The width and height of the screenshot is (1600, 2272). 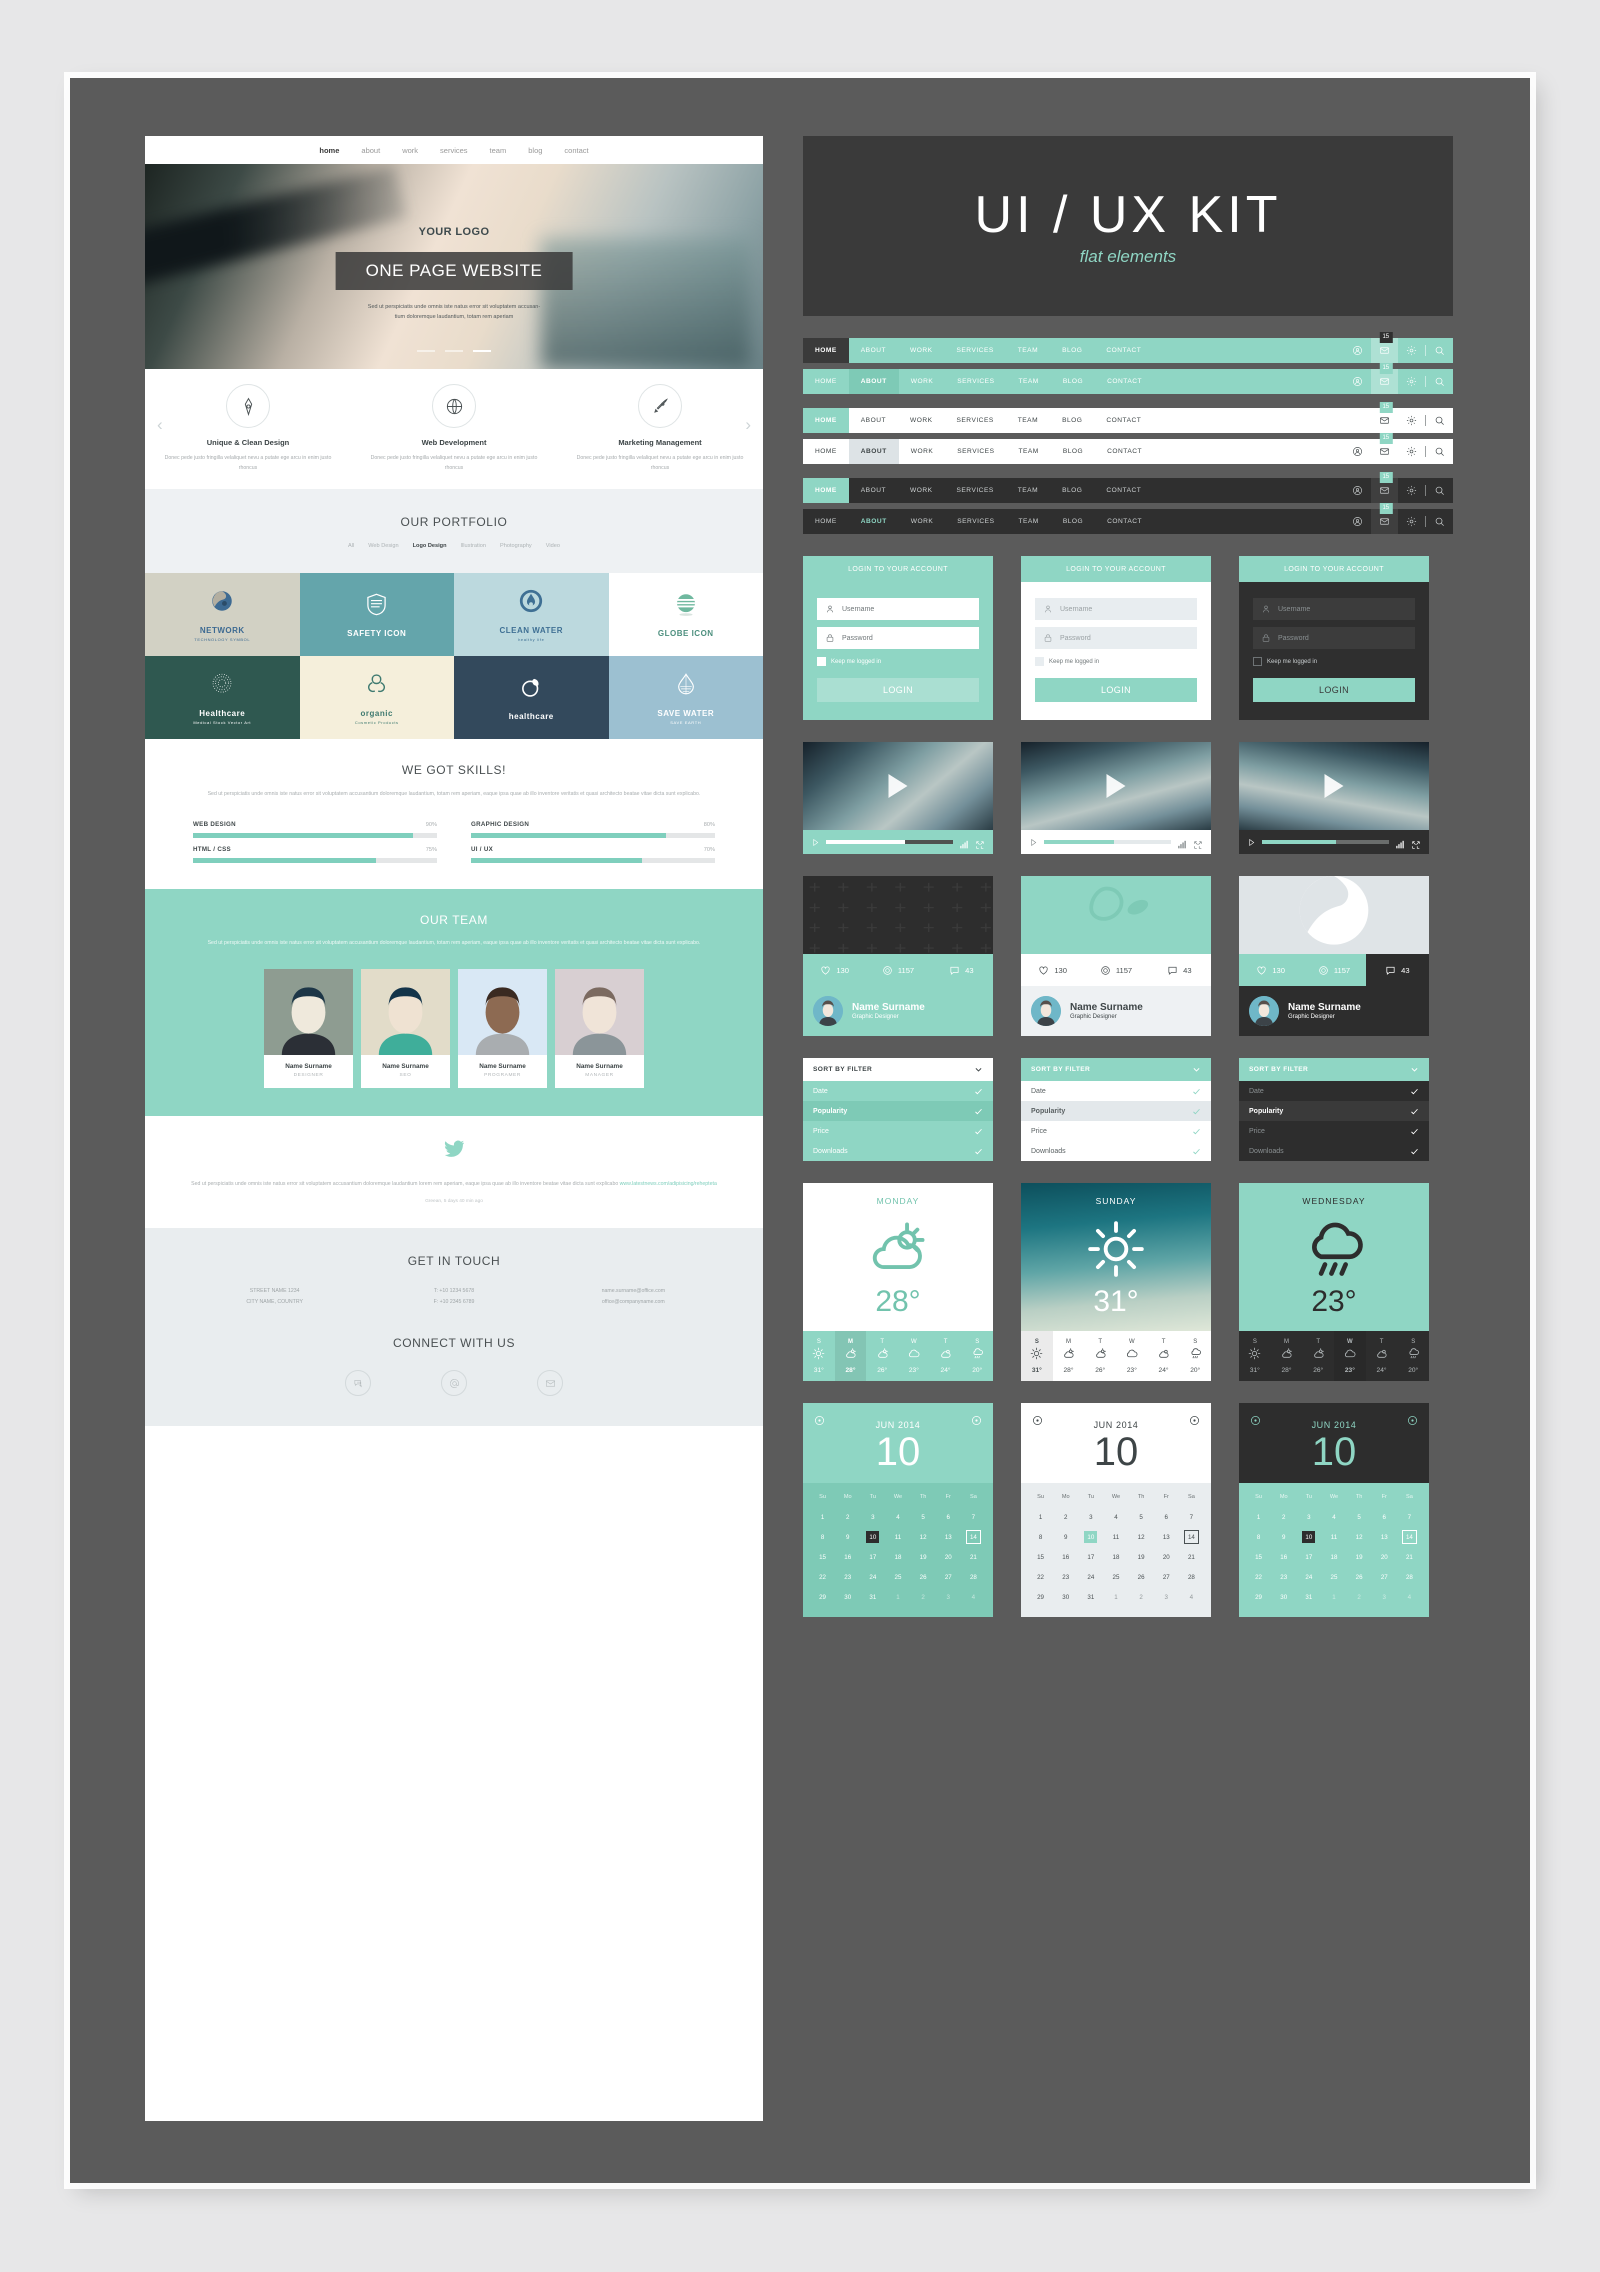 What do you see at coordinates (822, 1597) in the screenshot?
I see `calendar-day: 29` at bounding box center [822, 1597].